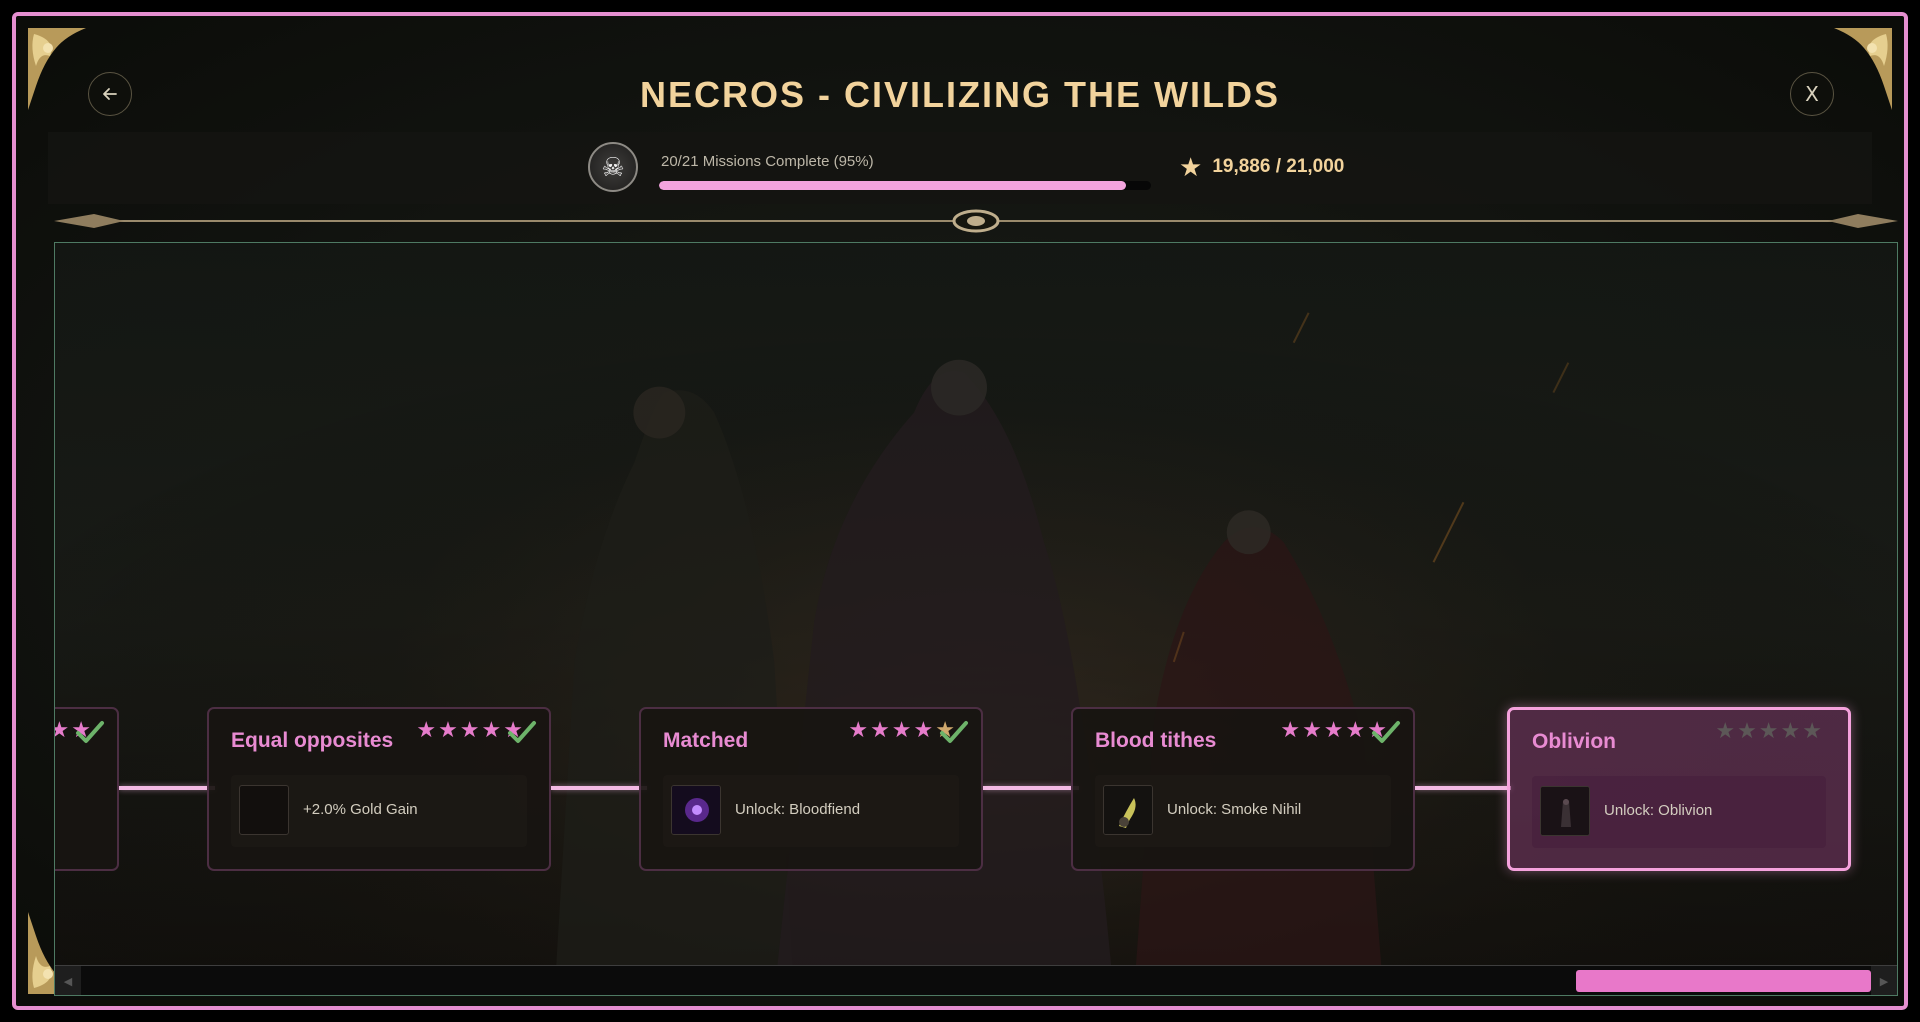 This screenshot has height=1022, width=1920. Describe the element at coordinates (1234, 809) in the screenshot. I see `reward-label: Unlock: Smoke Nihil` at that location.